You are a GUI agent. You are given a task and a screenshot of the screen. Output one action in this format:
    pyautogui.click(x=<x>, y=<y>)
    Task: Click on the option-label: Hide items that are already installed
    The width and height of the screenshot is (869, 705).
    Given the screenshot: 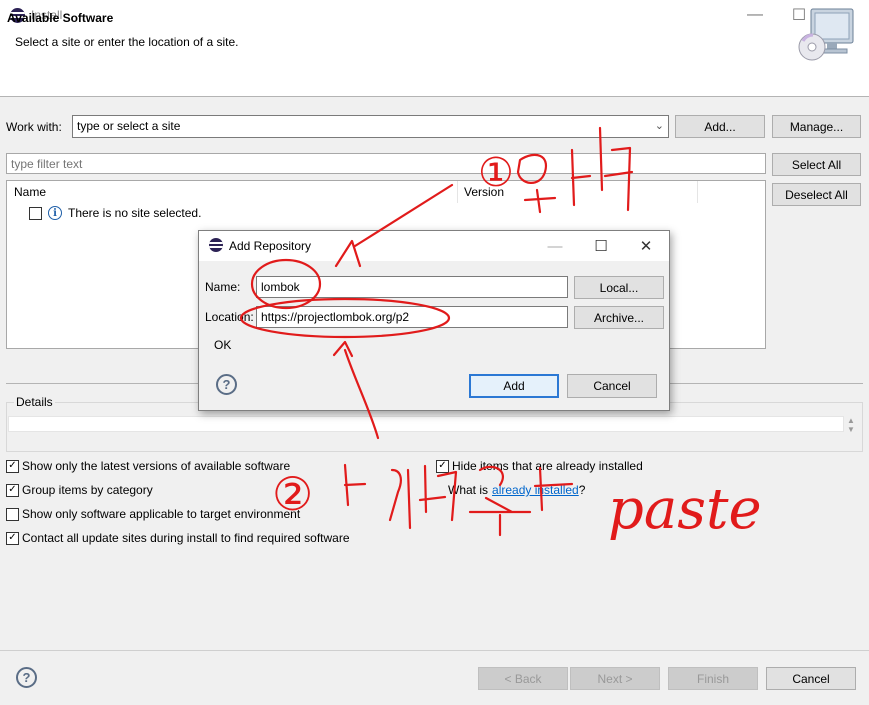 What is the action you would take?
    pyautogui.click(x=547, y=466)
    